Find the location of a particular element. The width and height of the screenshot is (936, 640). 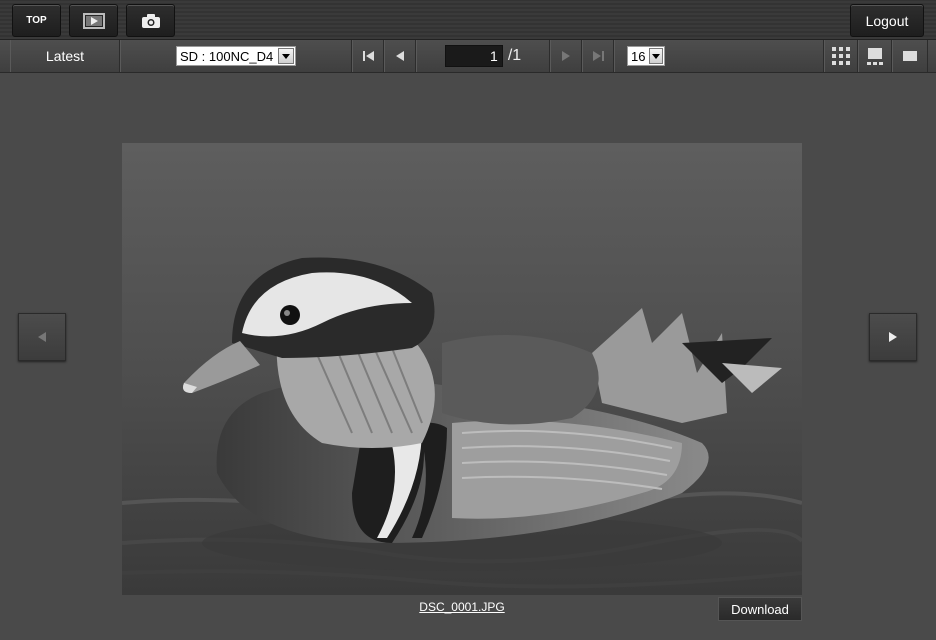

download-button: Download is located at coordinates (760, 609).